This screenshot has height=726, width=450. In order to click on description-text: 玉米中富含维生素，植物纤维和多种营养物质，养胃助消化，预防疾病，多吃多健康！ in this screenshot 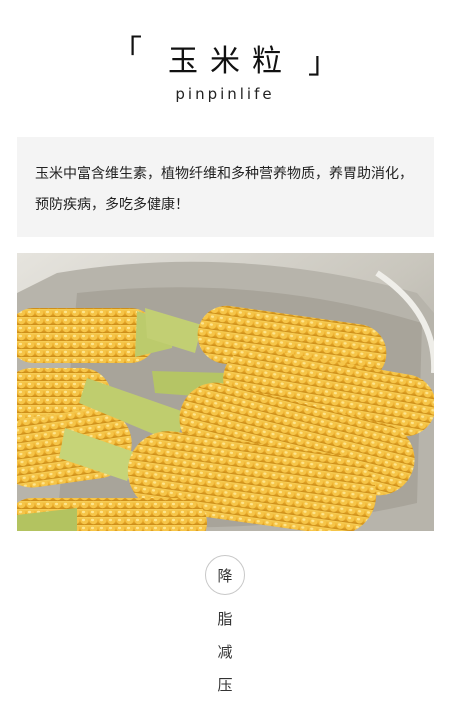, I will do `click(224, 189)`.